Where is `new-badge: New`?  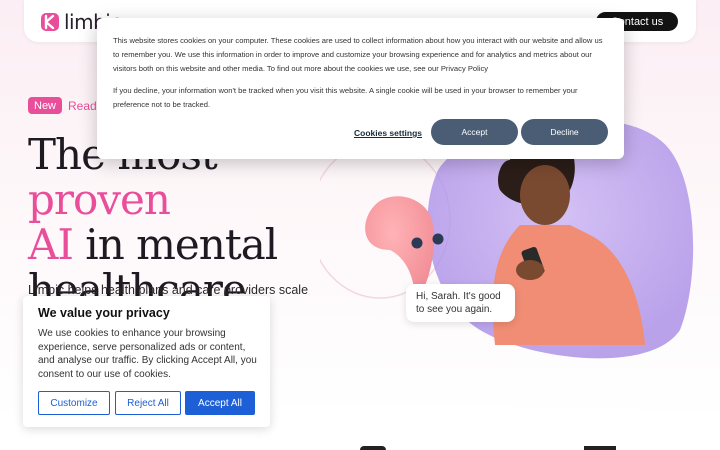
new-badge: New is located at coordinates (45, 105).